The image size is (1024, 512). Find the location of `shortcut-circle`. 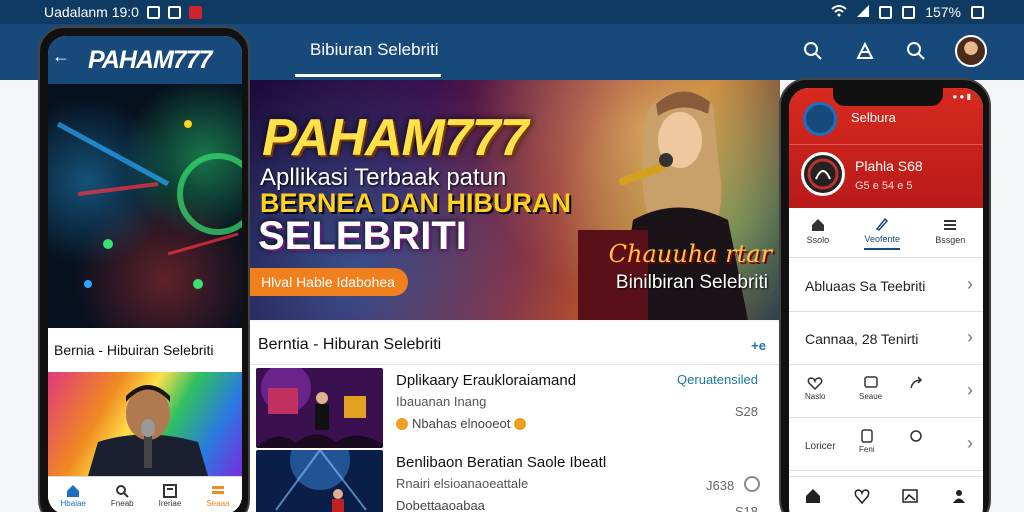

shortcut-circle is located at coordinates (916, 436).